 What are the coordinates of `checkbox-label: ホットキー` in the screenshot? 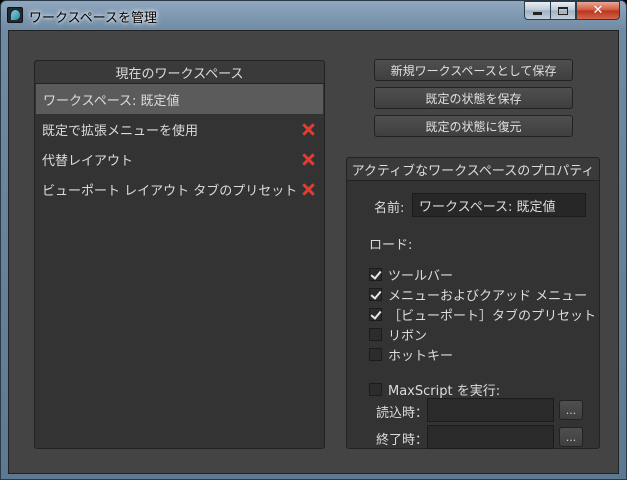 It's located at (421, 356).